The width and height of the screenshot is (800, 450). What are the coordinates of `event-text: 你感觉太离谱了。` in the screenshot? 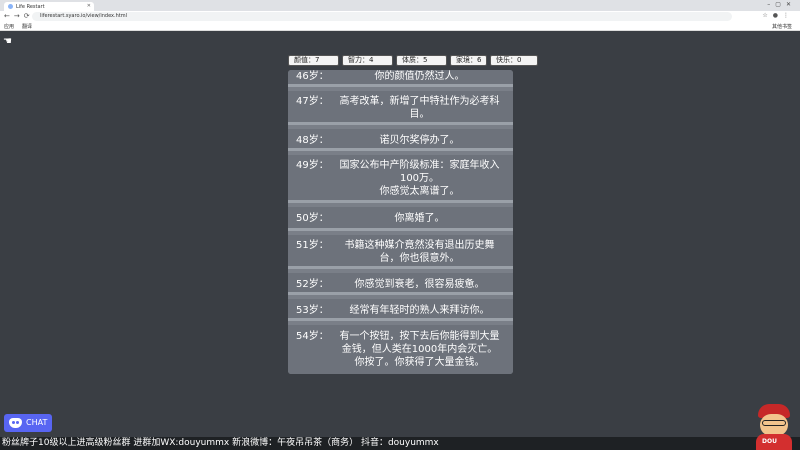 It's located at (419, 191).